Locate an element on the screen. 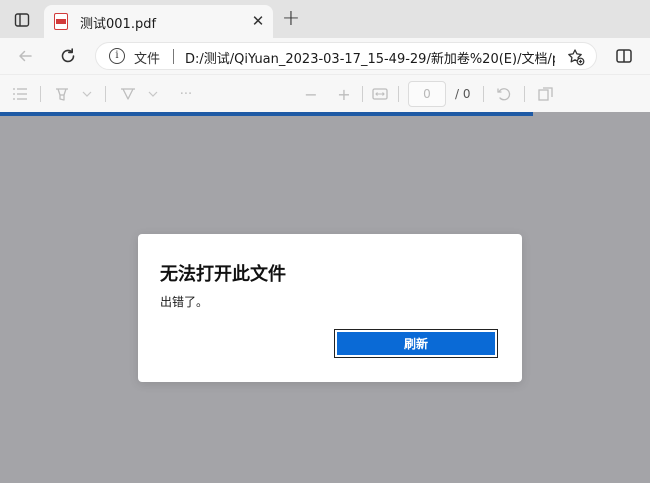  rotate-icon is located at coordinates (504, 94).